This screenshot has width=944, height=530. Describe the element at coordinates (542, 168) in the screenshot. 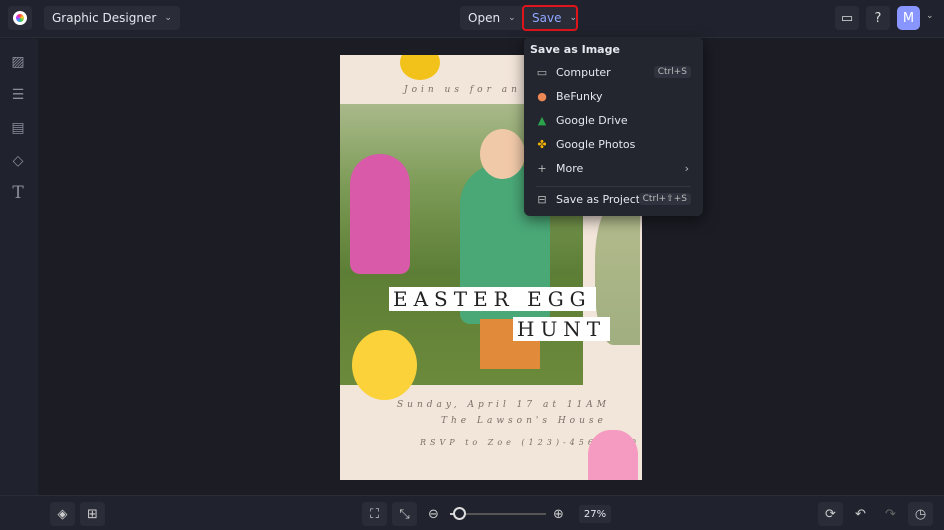

I see `plus-icon: +` at that location.